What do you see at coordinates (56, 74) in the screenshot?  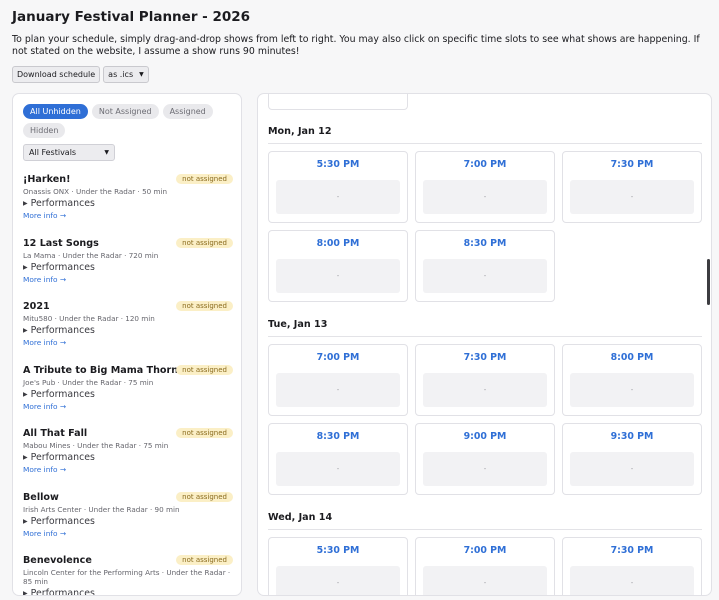 I see `download-schedule-button: Download schedule` at bounding box center [56, 74].